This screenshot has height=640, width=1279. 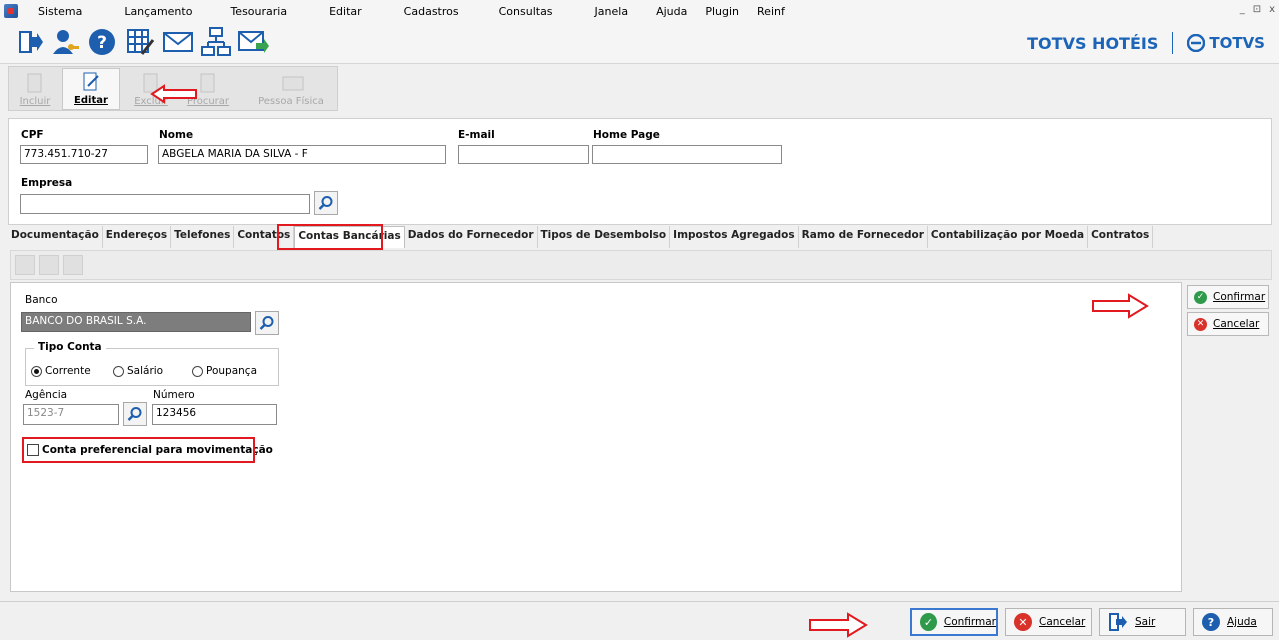 I want to click on bottom-action-bar: ✓ Confirmar ✕ Cancelar Sair ? Ajuda, so click(x=639, y=620).